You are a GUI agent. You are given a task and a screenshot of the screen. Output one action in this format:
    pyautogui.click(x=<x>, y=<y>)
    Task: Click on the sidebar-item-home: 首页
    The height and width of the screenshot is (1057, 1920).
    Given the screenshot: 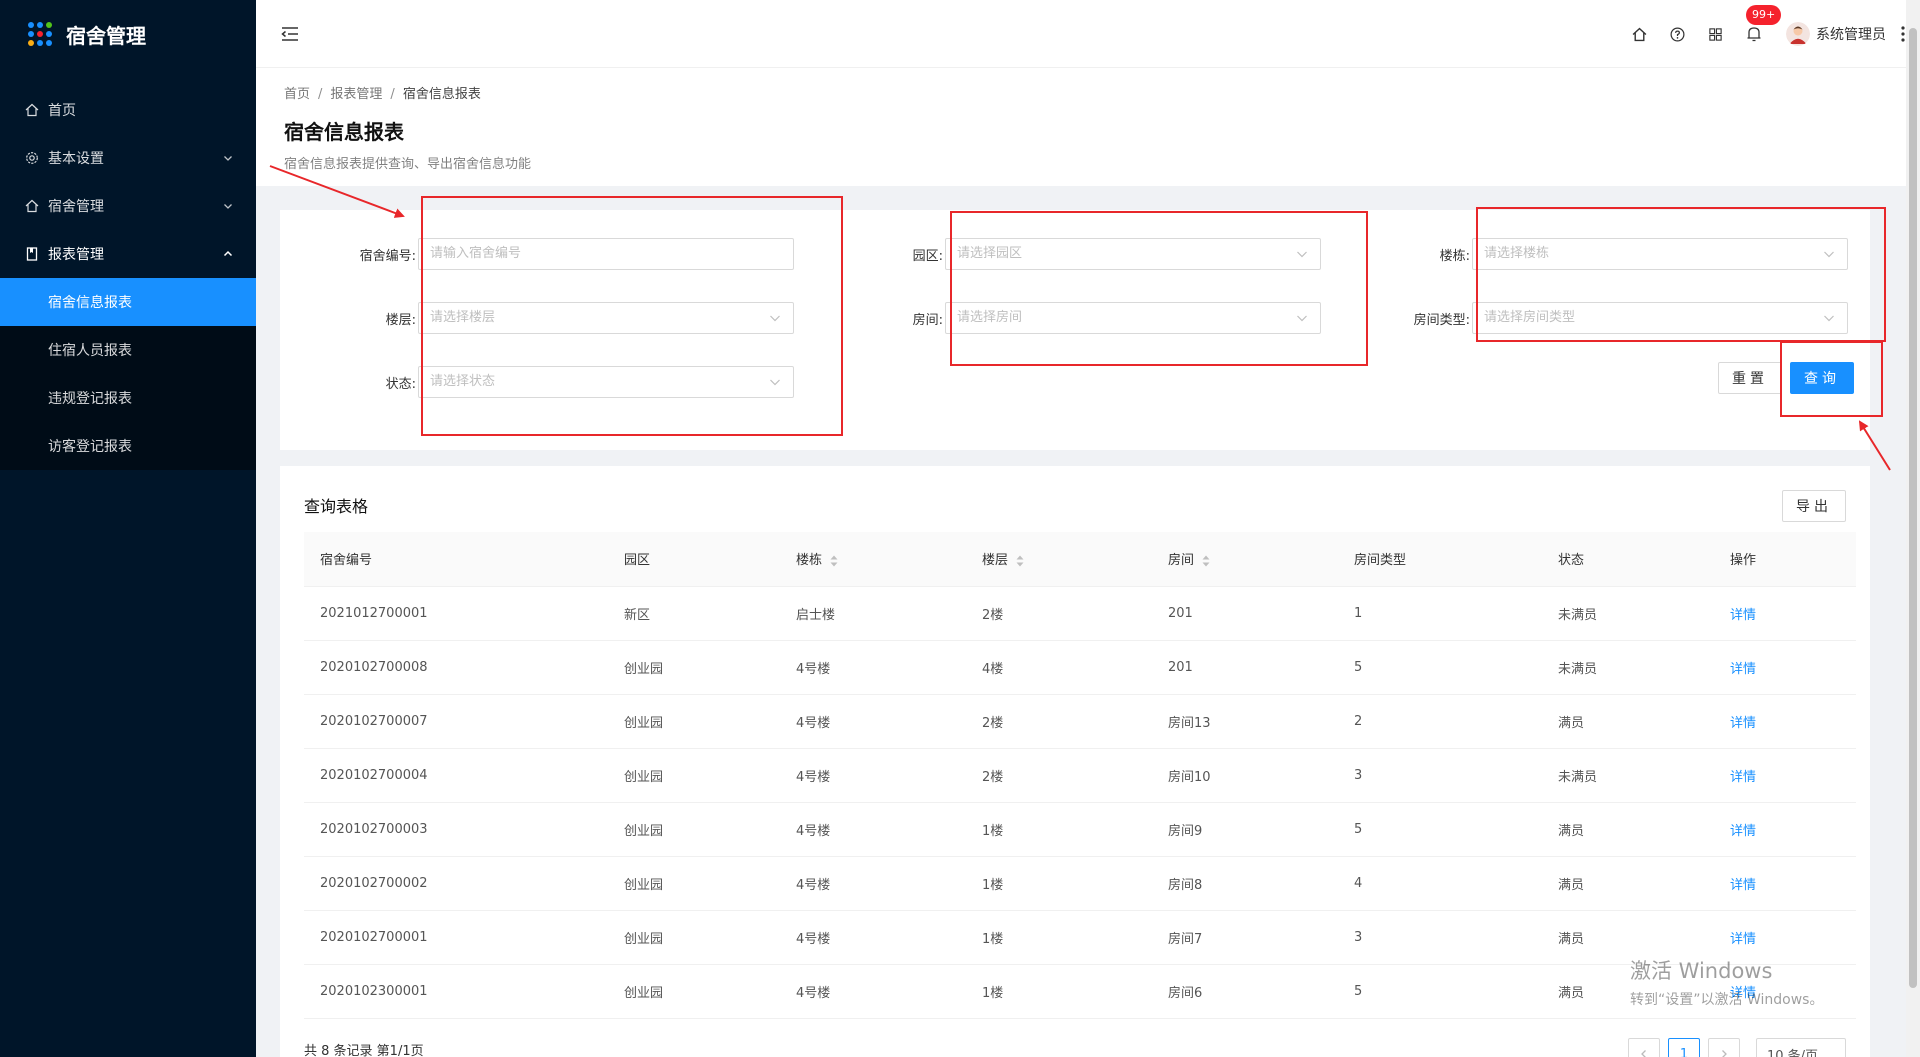 What is the action you would take?
    pyautogui.click(x=128, y=110)
    